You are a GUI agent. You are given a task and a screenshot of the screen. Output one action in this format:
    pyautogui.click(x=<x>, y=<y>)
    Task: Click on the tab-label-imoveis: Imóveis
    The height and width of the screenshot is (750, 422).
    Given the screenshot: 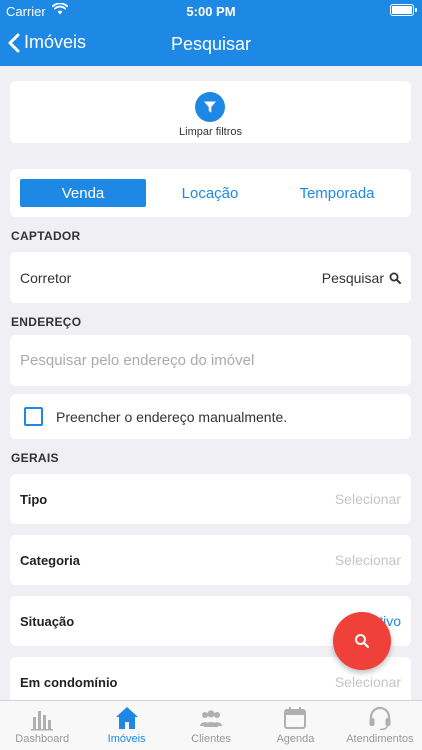 What is the action you would take?
    pyautogui.click(x=126, y=739)
    